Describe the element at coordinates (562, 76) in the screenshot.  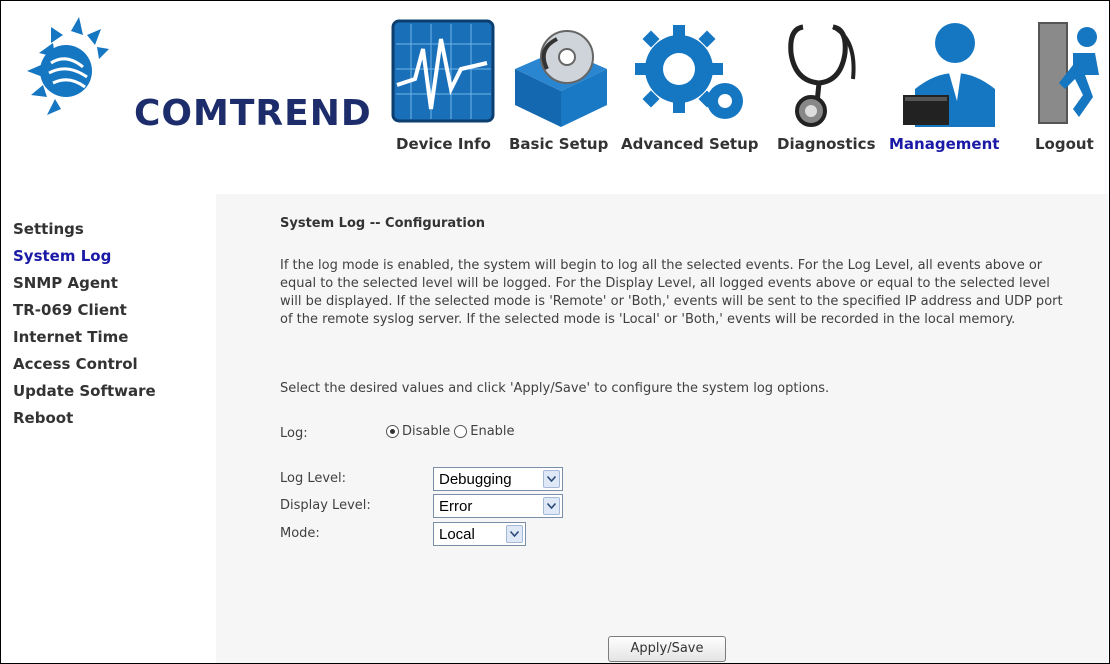
I see `setup-box-disc-icon` at that location.